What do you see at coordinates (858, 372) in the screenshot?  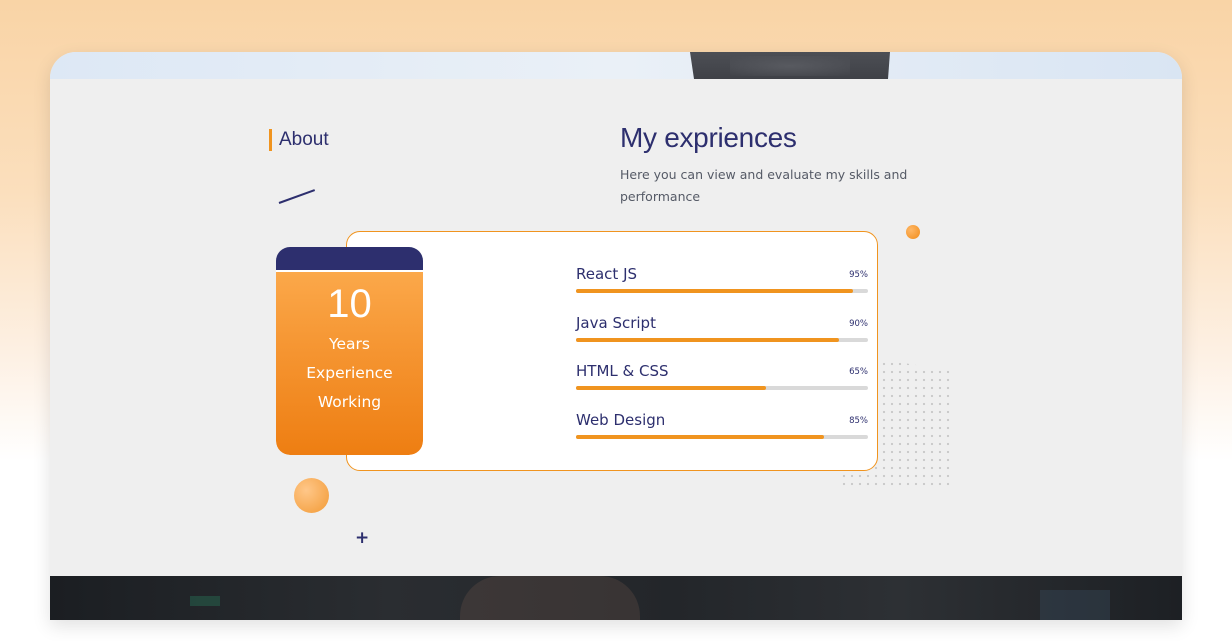 I see `skill-percent: 65%` at bounding box center [858, 372].